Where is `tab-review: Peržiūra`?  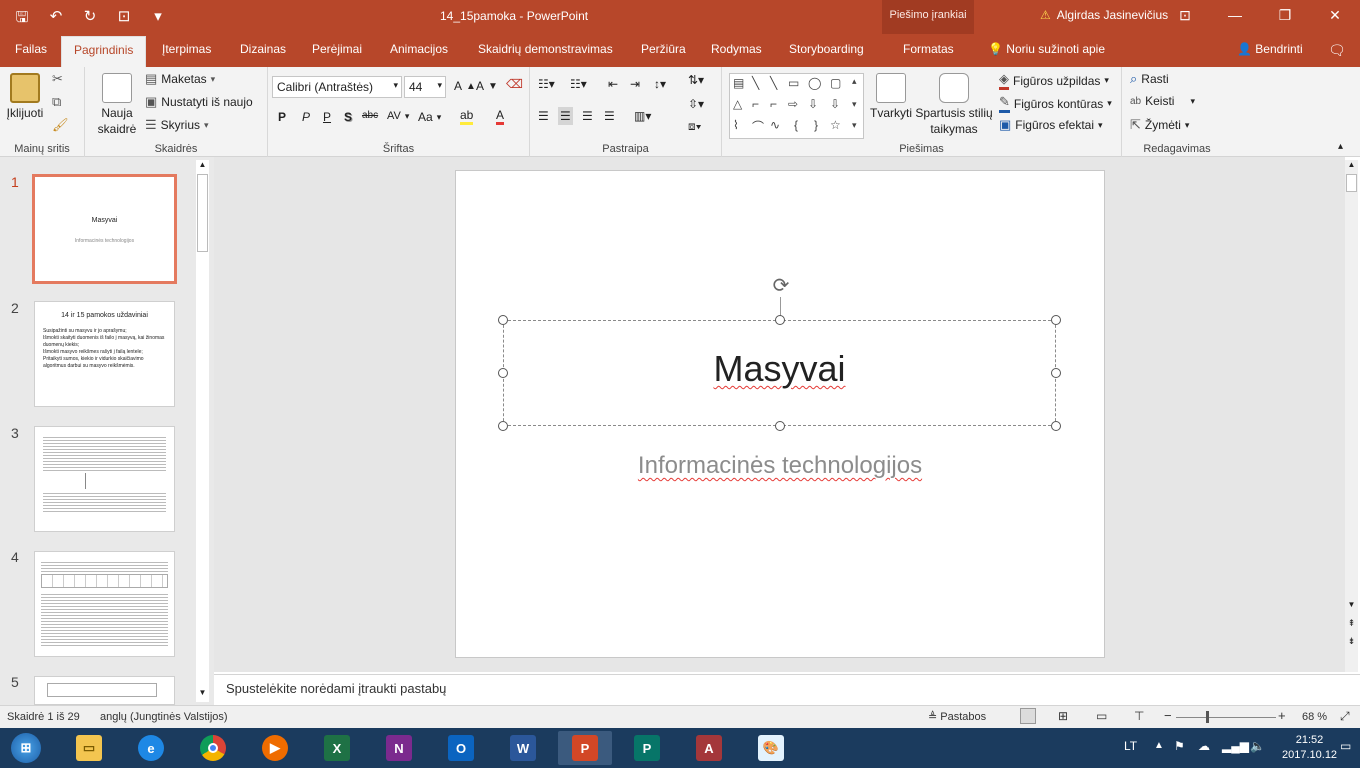 tab-review: Peržiūra is located at coordinates (663, 49).